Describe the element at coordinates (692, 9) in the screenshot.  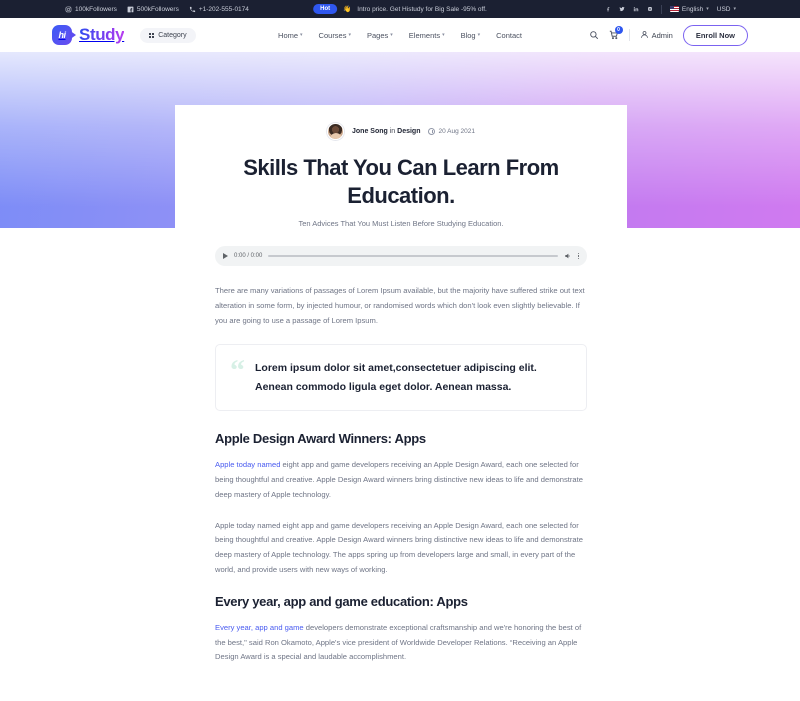
I see `language-label: English` at that location.